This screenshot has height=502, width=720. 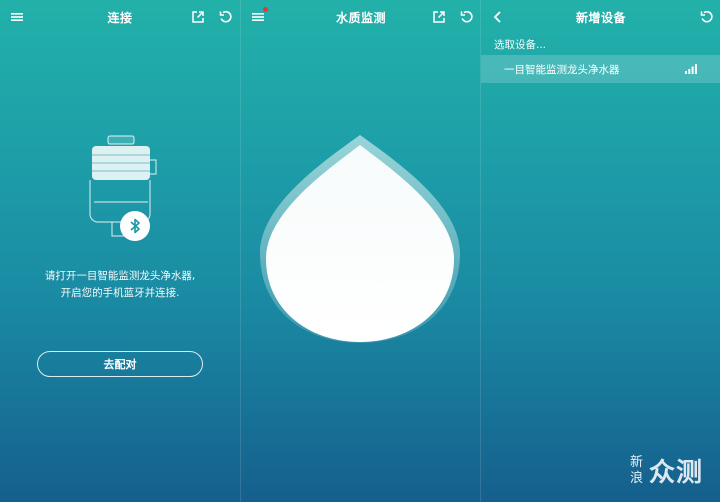 What do you see at coordinates (676, 473) in the screenshot?
I see `watermark-main: 众测` at bounding box center [676, 473].